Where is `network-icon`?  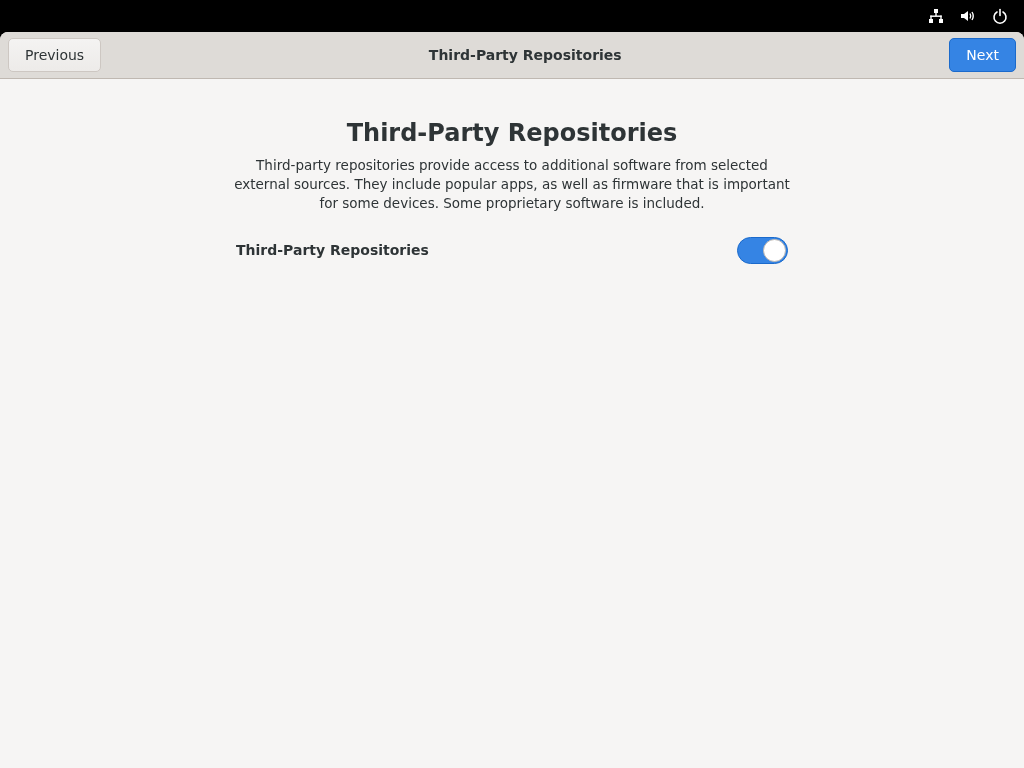
network-icon is located at coordinates (936, 16).